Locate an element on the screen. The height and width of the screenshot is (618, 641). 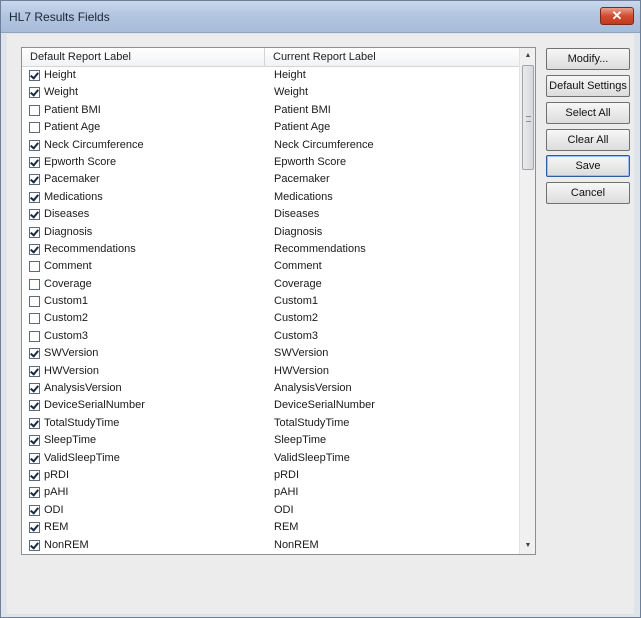
default-report-label: Custom3 is located at coordinates (66, 335).